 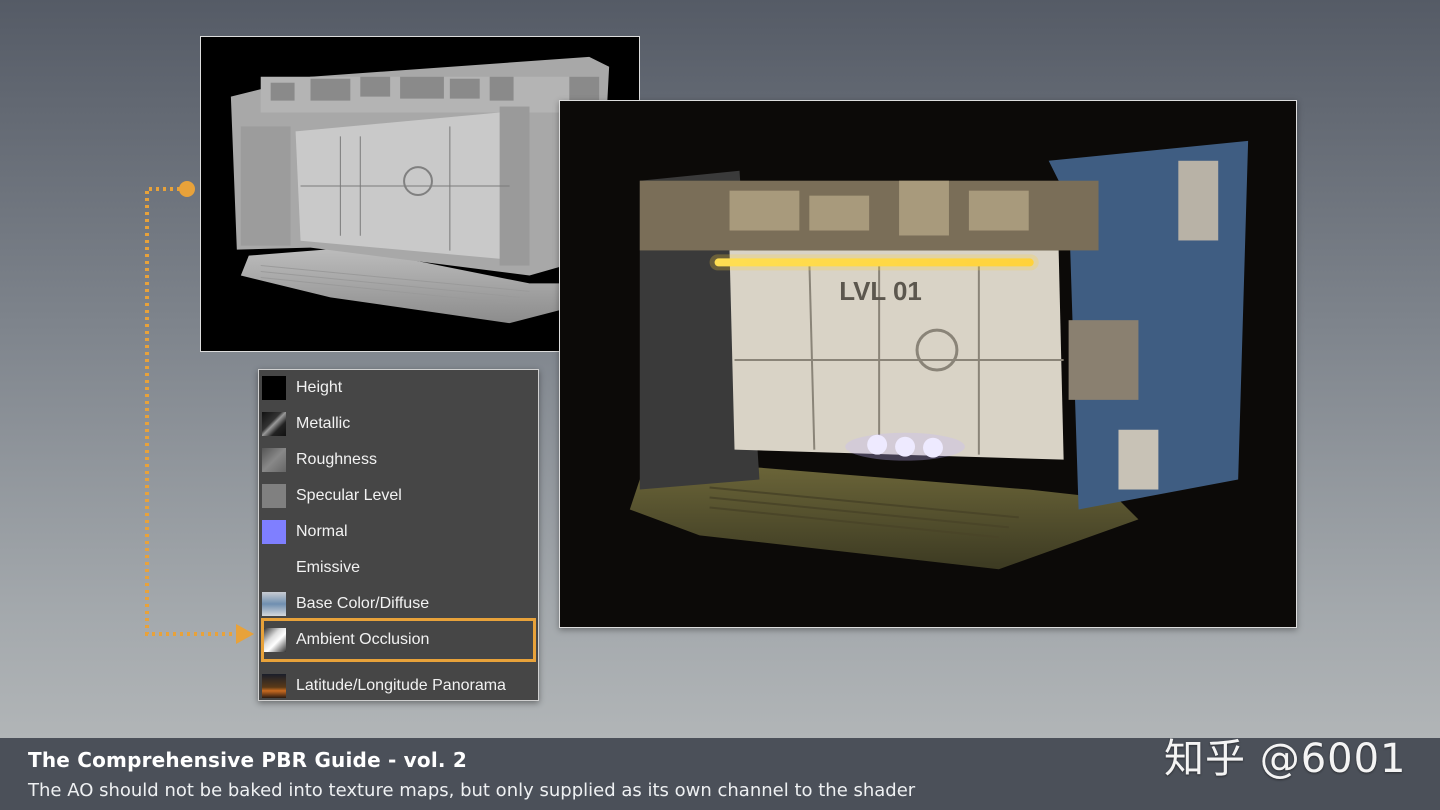 What do you see at coordinates (880, 292) in the screenshot?
I see `lvl-sign: LVL 01` at bounding box center [880, 292].